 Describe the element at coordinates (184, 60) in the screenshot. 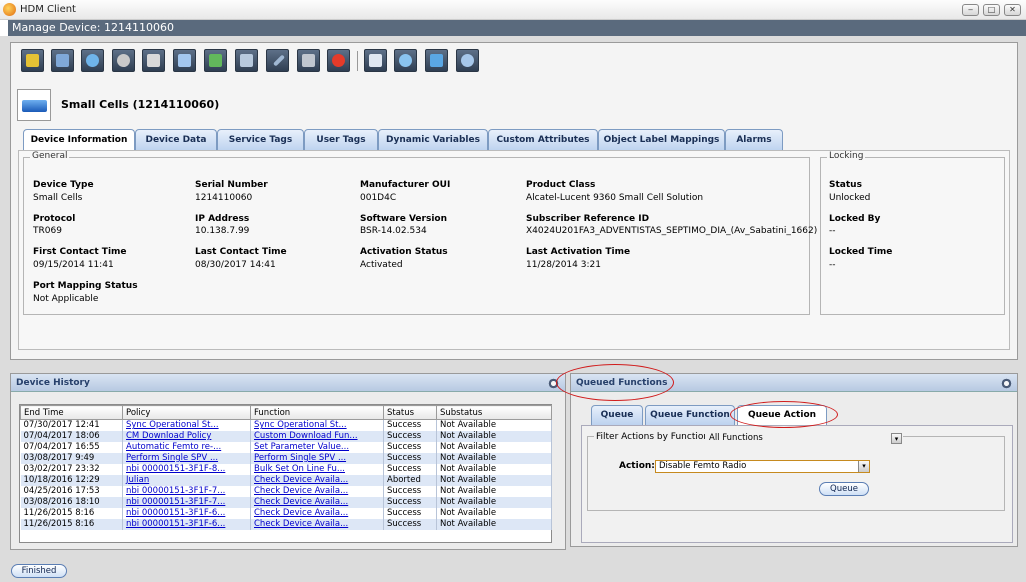

I see `computer-icon` at that location.